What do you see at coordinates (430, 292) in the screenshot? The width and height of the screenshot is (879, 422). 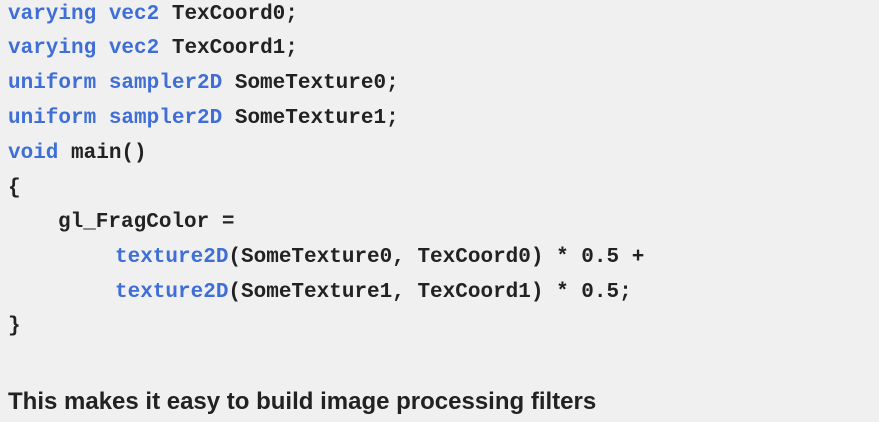 I see `code-text: (SomeTexture1, TexCoord1) * 0.5;` at bounding box center [430, 292].